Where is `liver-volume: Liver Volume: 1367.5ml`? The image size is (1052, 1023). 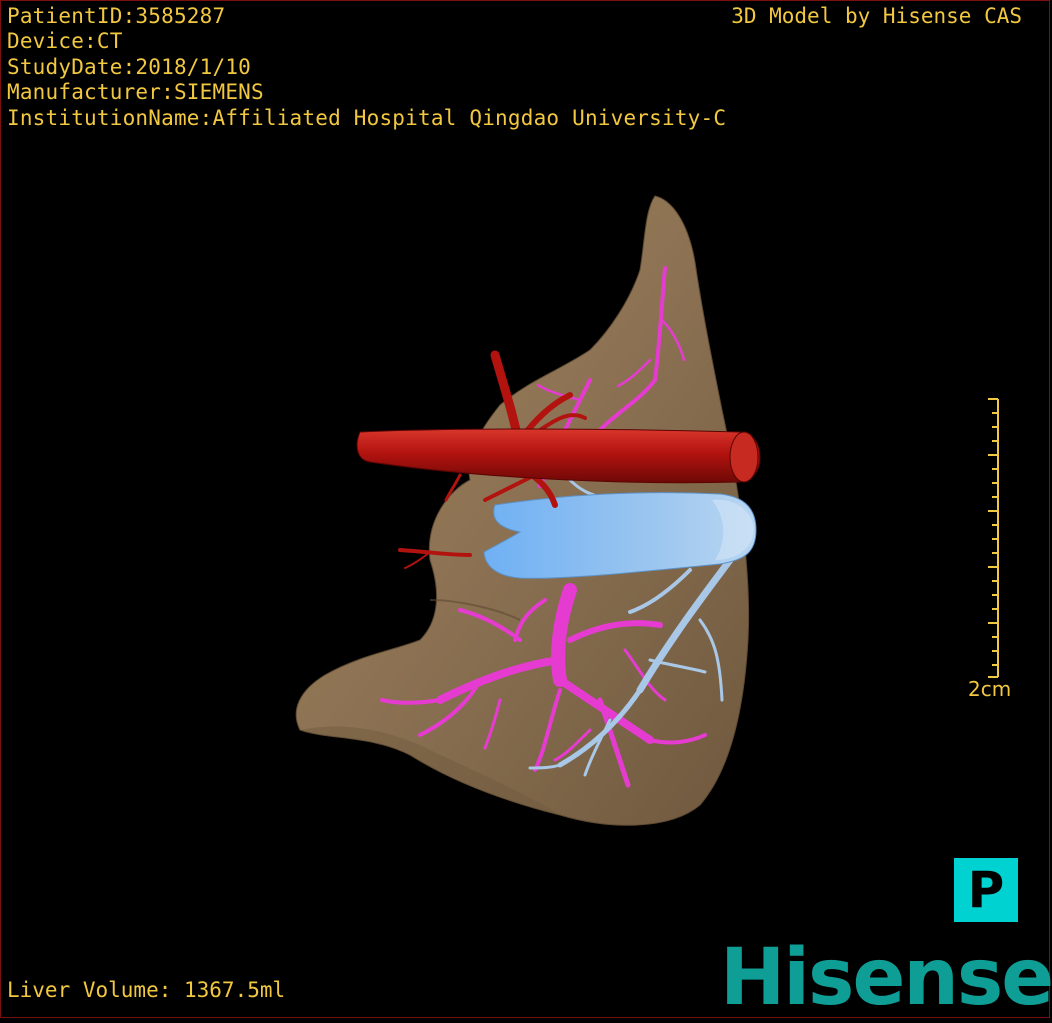 liver-volume: Liver Volume: 1367.5ml is located at coordinates (146, 990).